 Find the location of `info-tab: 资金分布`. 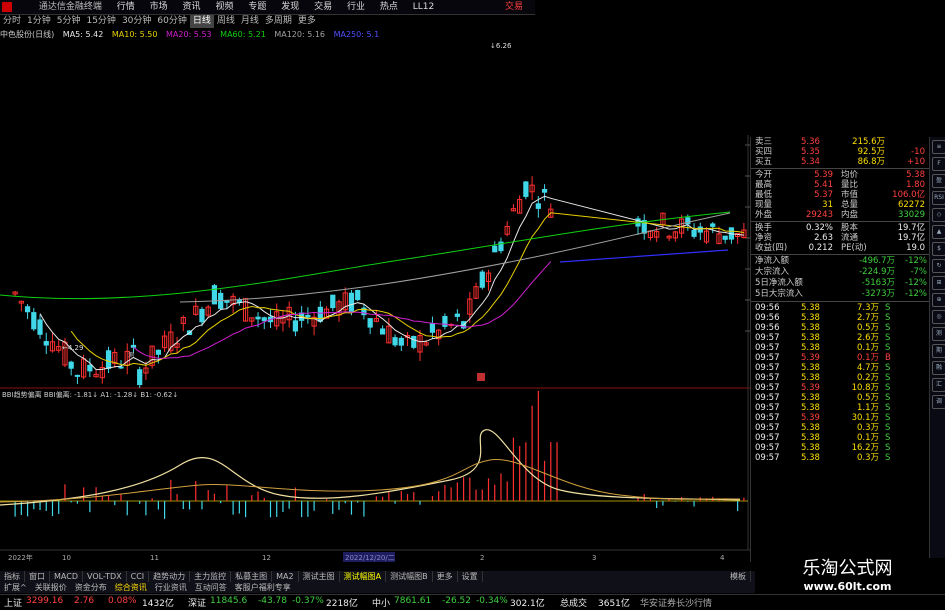

info-tab: 资金分布 is located at coordinates (91, 587).